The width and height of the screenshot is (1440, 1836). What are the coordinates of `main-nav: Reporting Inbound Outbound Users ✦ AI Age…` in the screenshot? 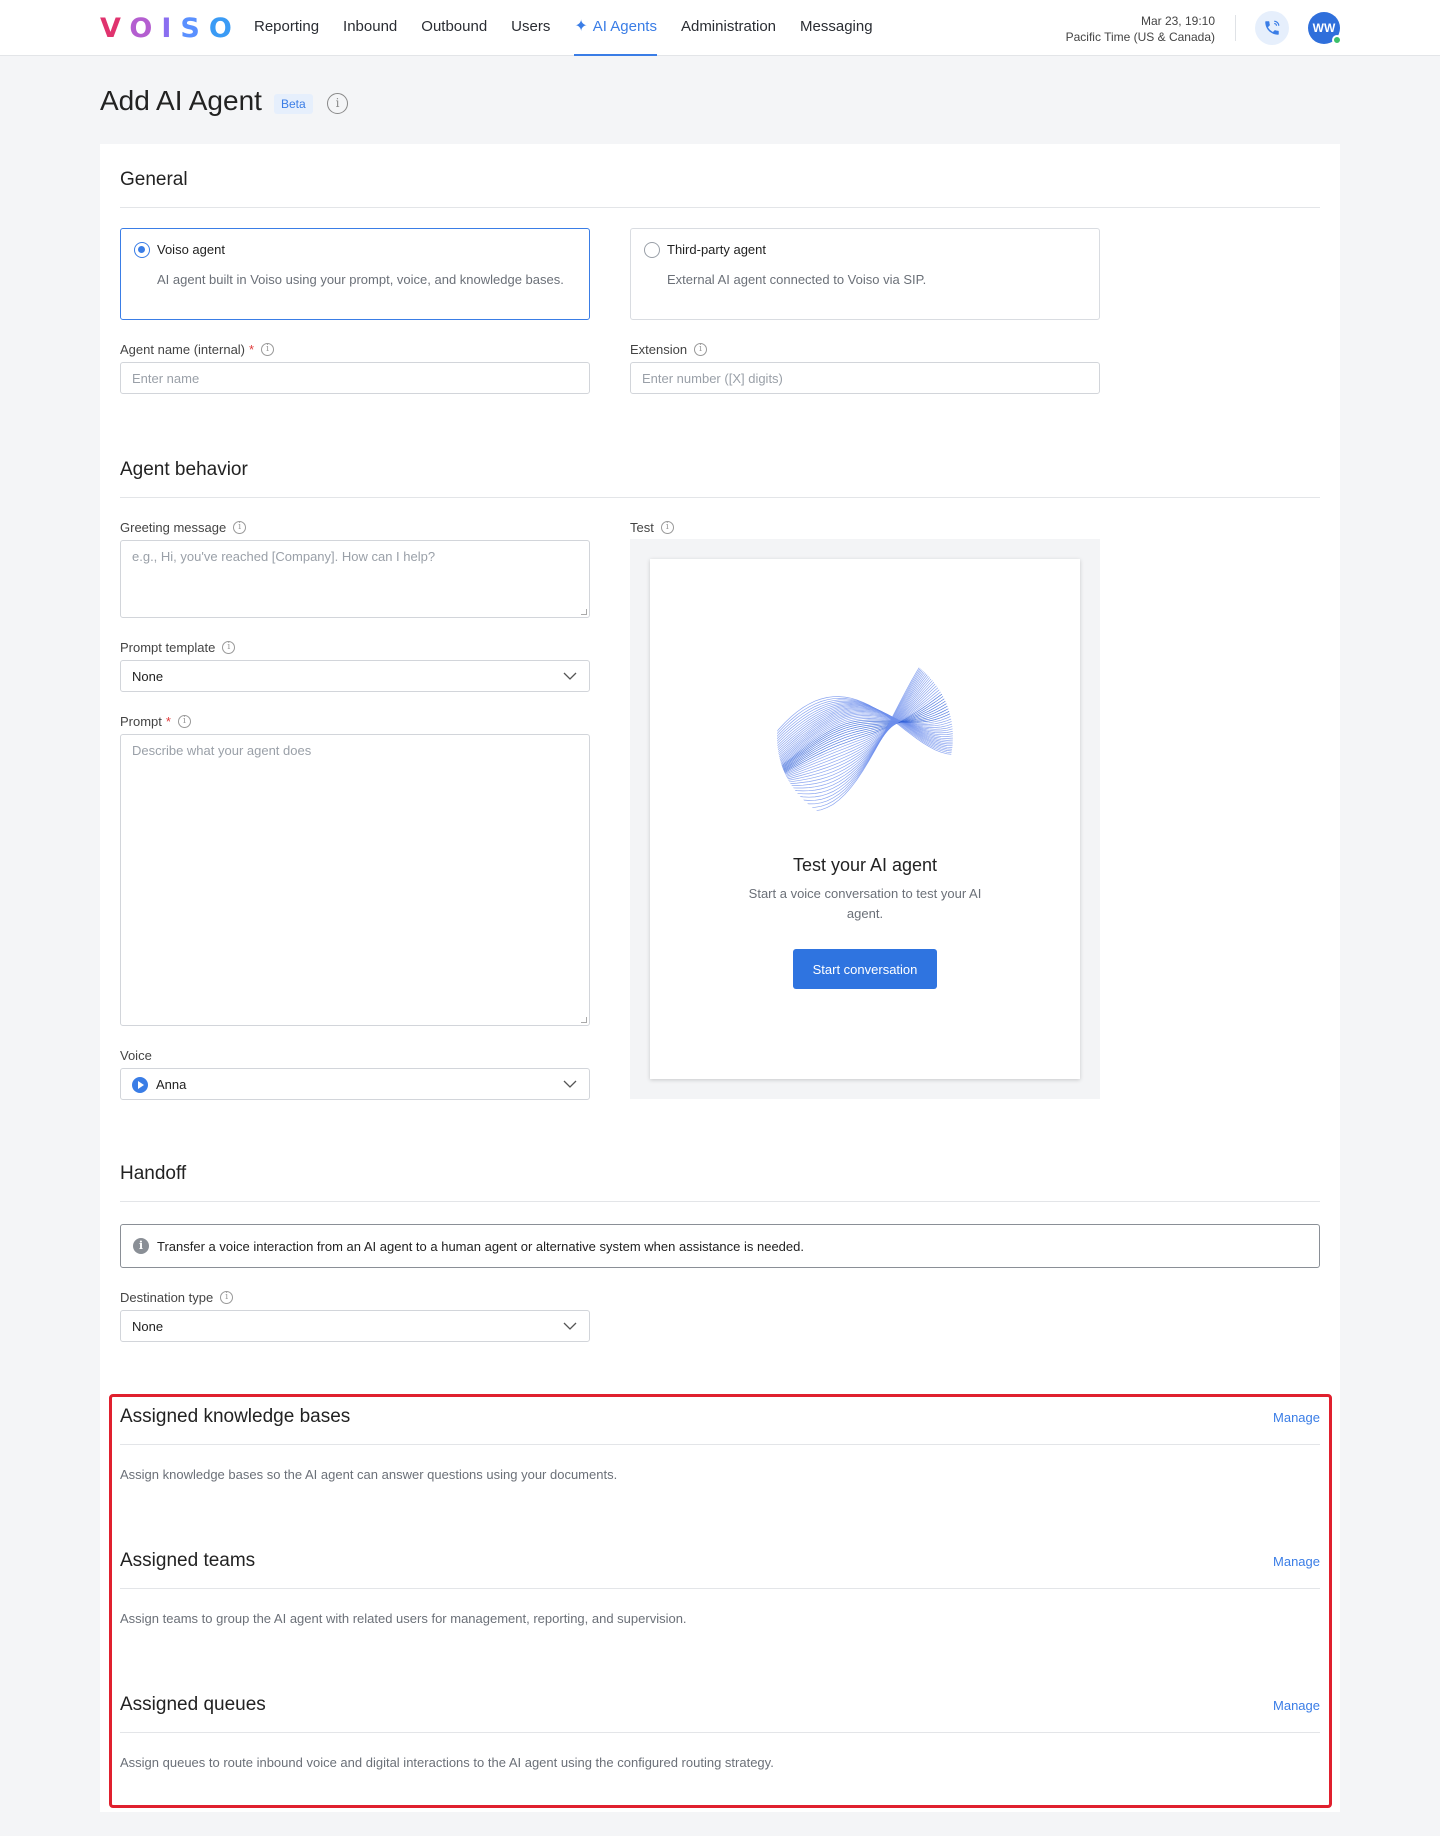 It's located at (575, 28).